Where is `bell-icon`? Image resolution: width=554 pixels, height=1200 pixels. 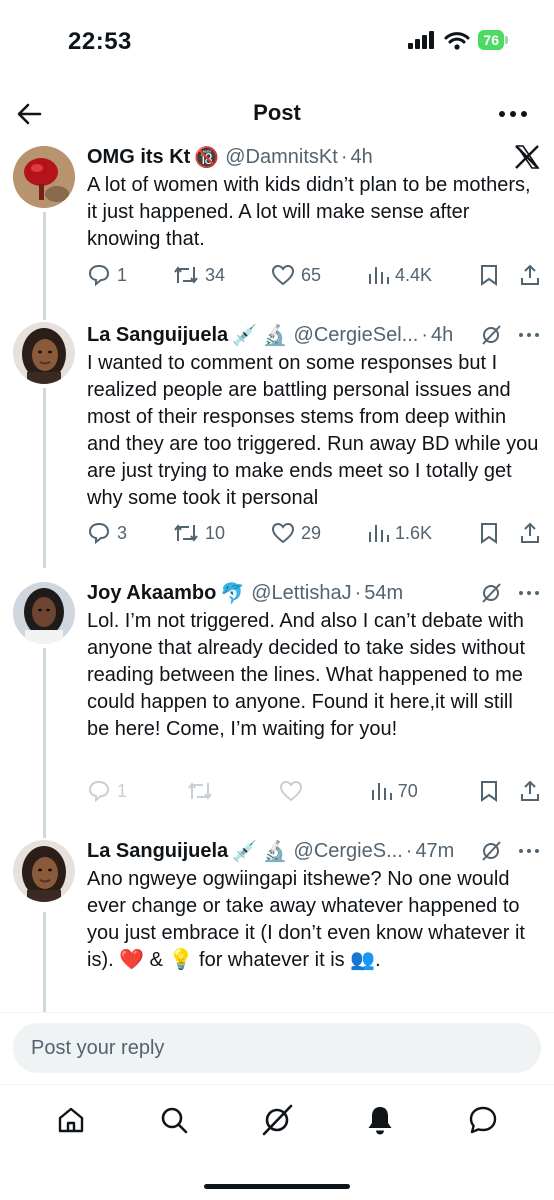 bell-icon is located at coordinates (380, 1120).